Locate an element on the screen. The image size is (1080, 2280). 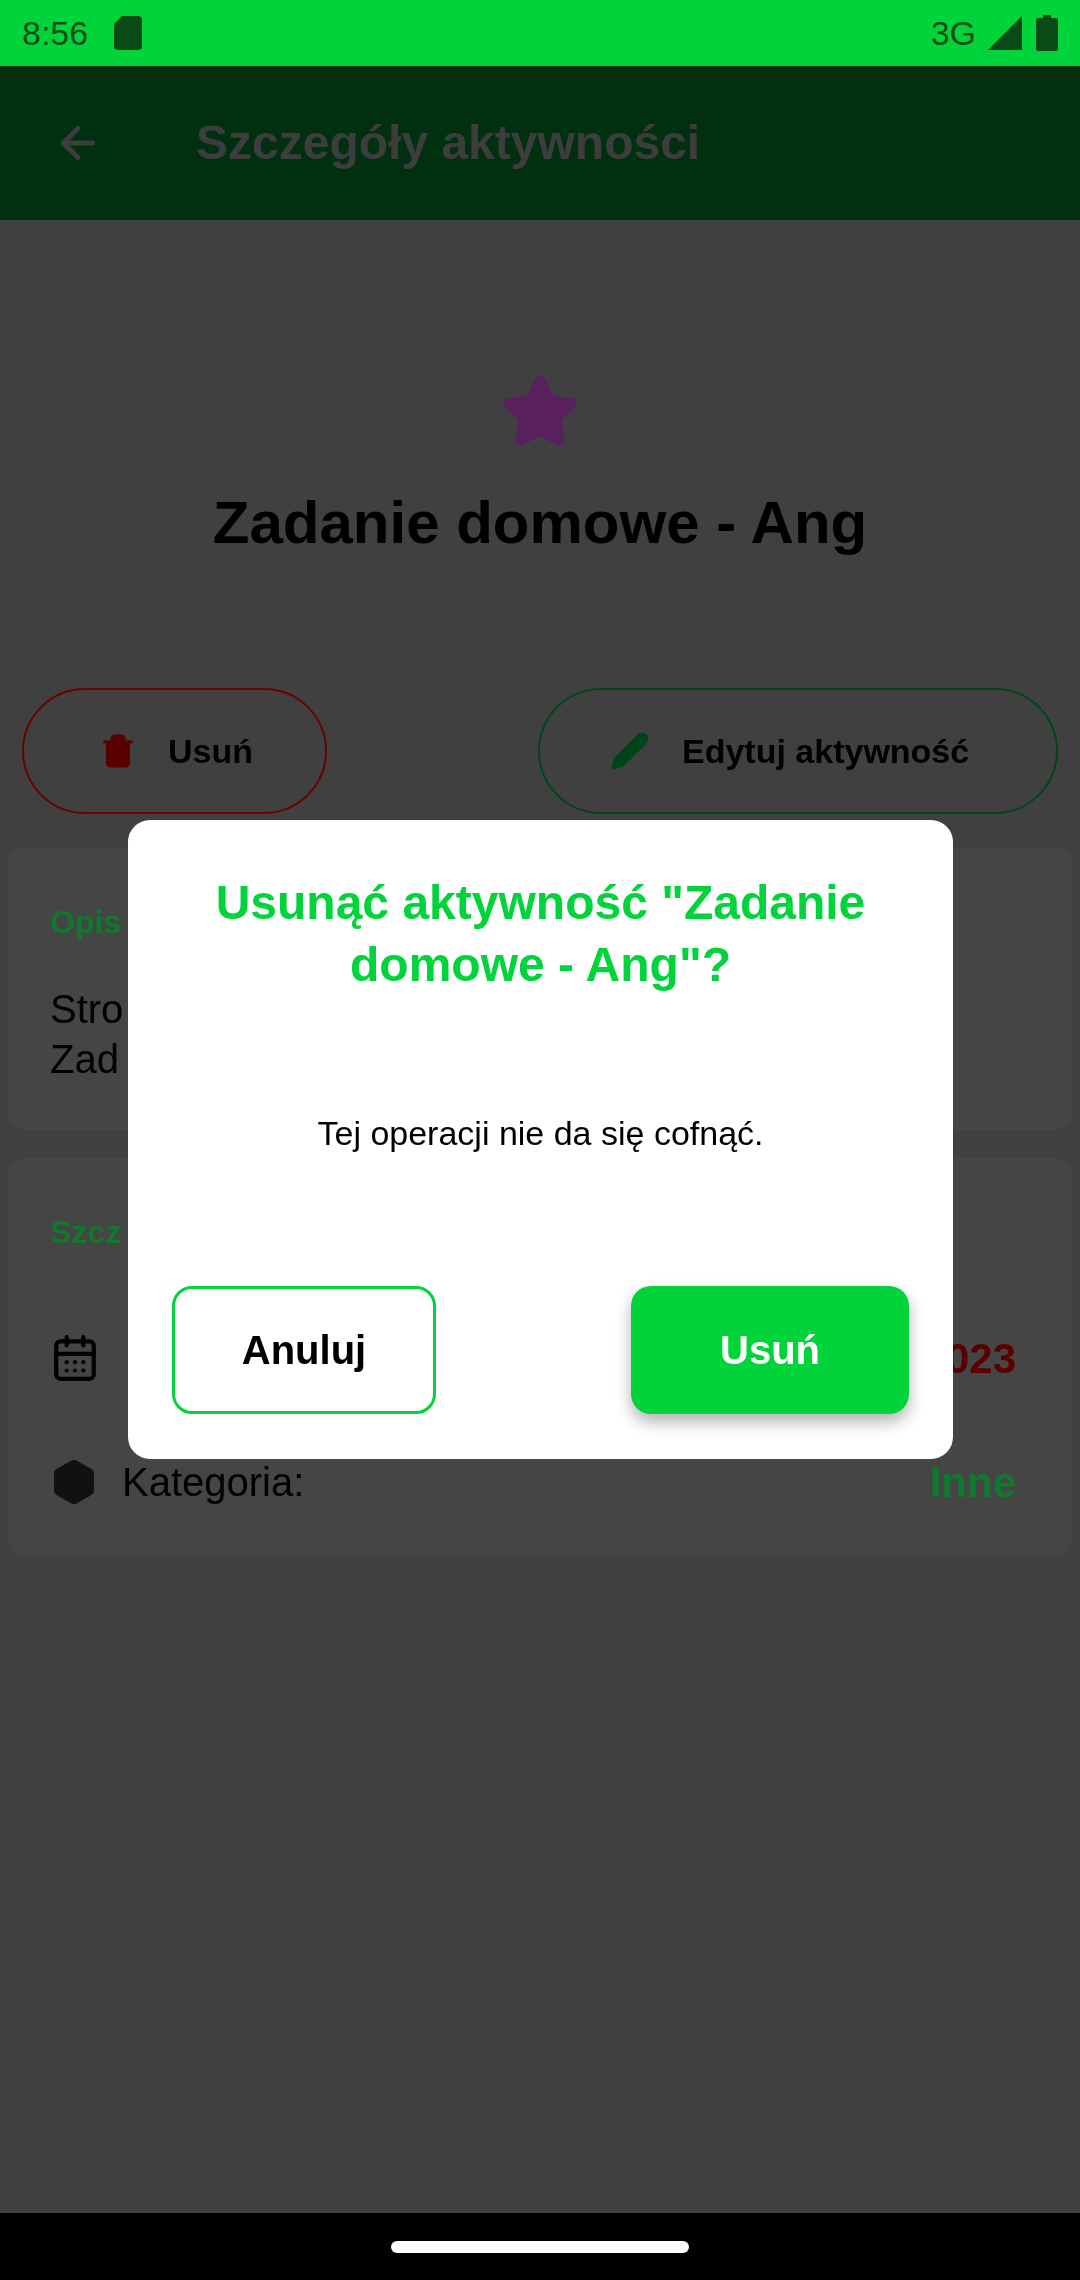
network-type: 3G is located at coordinates (953, 33).